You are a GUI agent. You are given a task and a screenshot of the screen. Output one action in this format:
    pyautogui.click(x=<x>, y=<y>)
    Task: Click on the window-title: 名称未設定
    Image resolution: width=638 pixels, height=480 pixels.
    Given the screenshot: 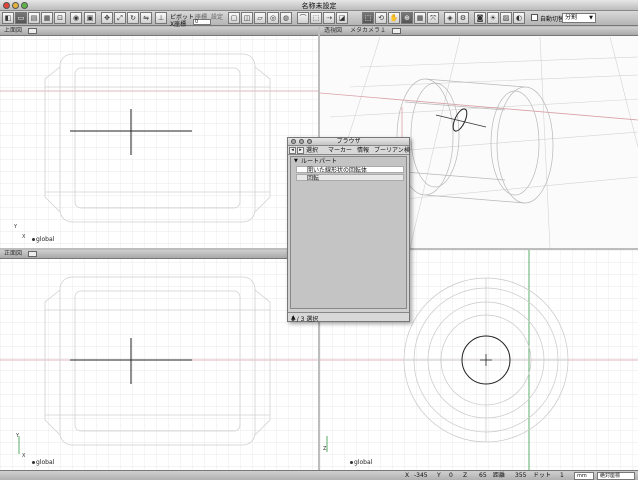 What is the action you would take?
    pyautogui.click(x=319, y=6)
    